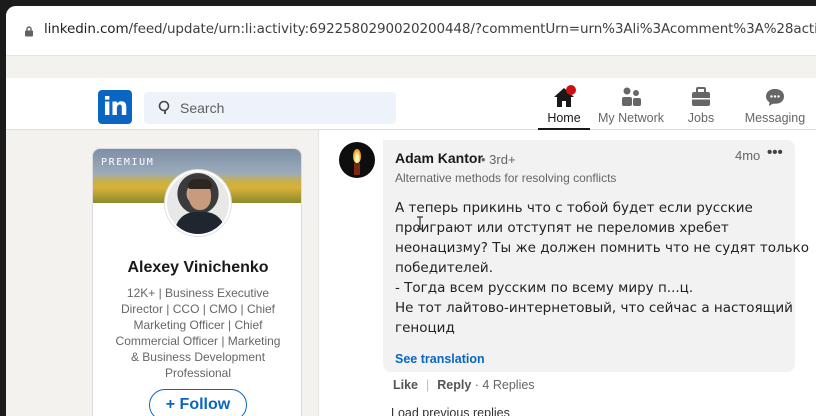 The image size is (816, 416). What do you see at coordinates (439, 158) in the screenshot?
I see `comment-author: Adam Kantor` at bounding box center [439, 158].